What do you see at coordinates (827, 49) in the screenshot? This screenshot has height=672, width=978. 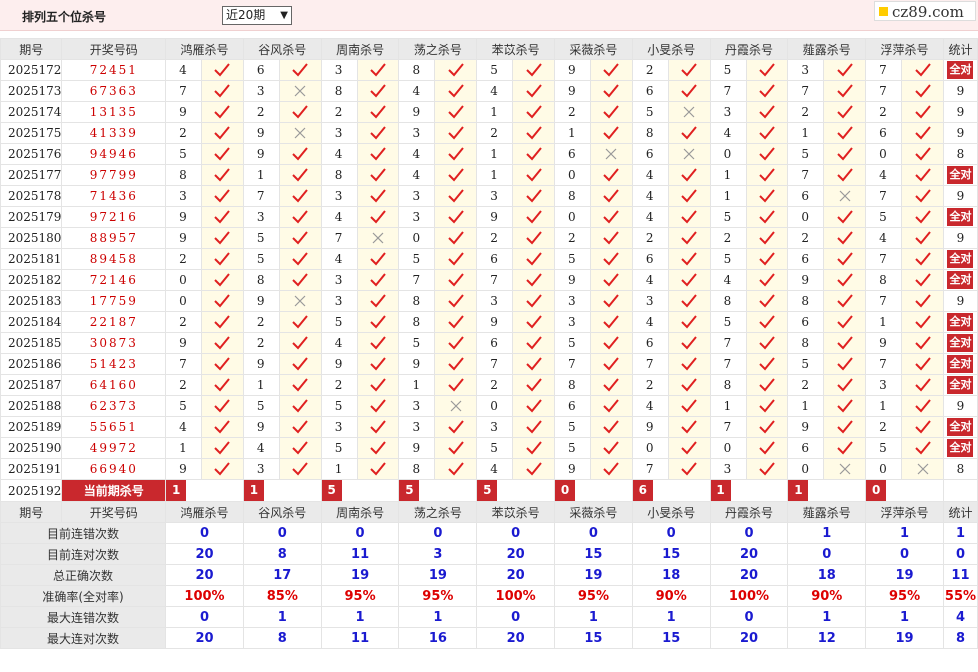 I see `column-header: 薤露杀号` at bounding box center [827, 49].